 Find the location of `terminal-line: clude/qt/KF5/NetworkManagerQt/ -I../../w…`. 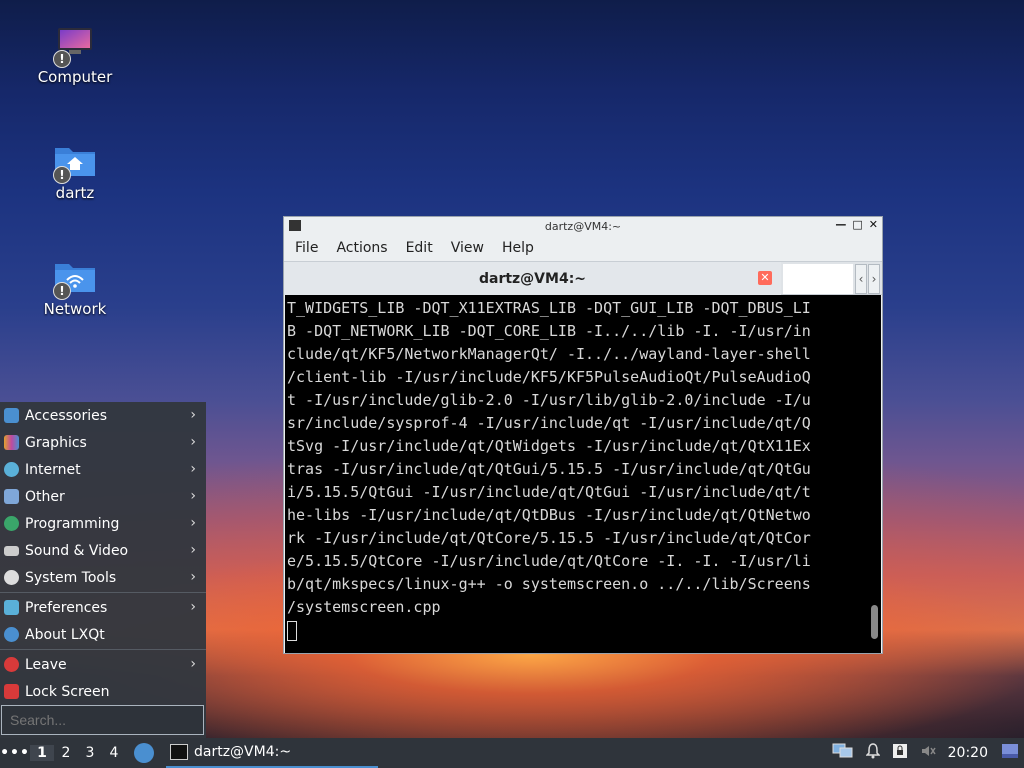

terminal-line: clude/qt/KF5/NetworkManagerQt/ -I../../w… is located at coordinates (549, 354).